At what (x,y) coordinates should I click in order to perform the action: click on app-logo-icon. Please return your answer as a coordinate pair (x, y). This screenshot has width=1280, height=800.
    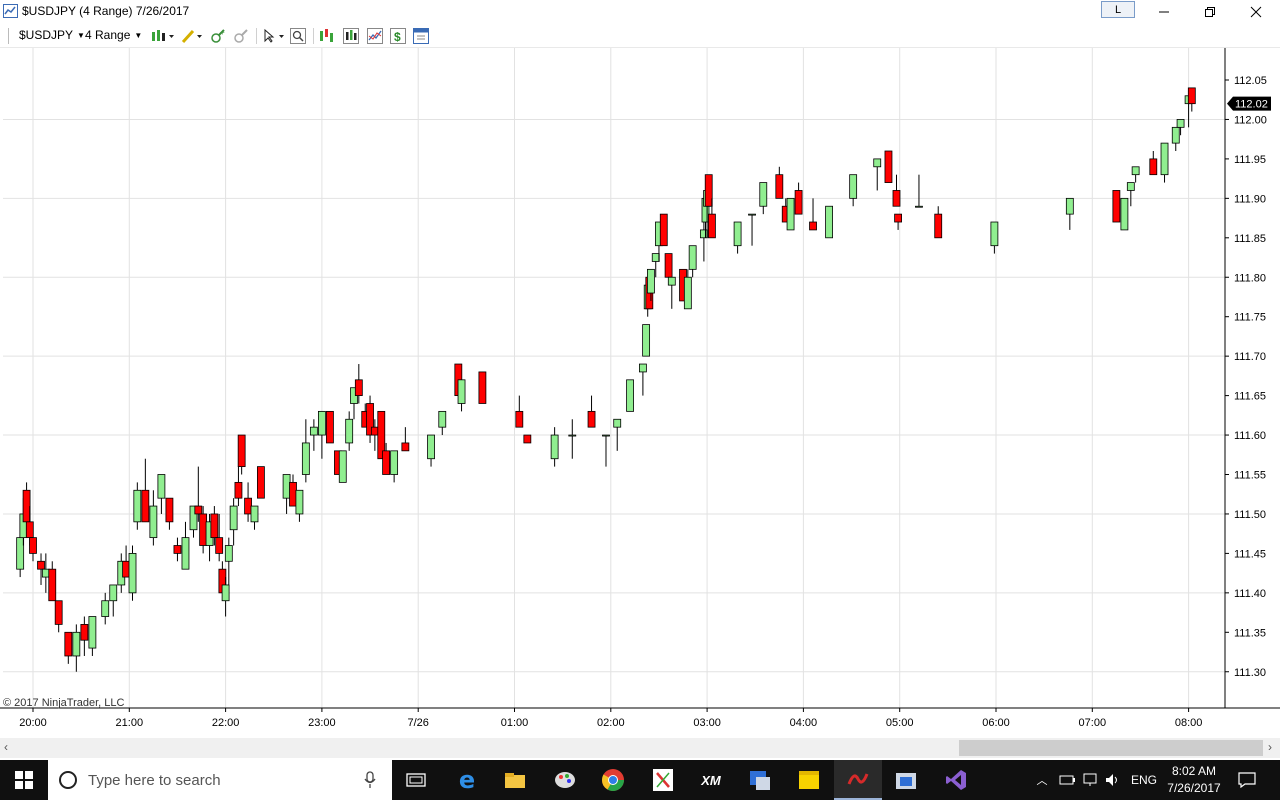
    Looking at the image, I should click on (10, 11).